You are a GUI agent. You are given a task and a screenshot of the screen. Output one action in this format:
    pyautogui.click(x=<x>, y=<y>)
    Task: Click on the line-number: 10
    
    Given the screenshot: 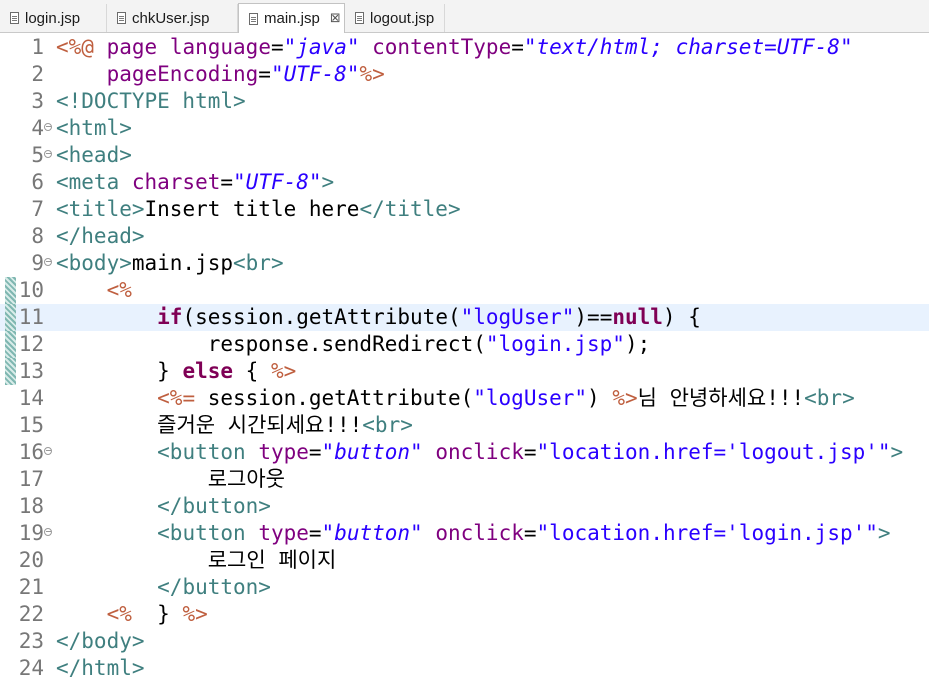 What is the action you would take?
    pyautogui.click(x=31, y=290)
    